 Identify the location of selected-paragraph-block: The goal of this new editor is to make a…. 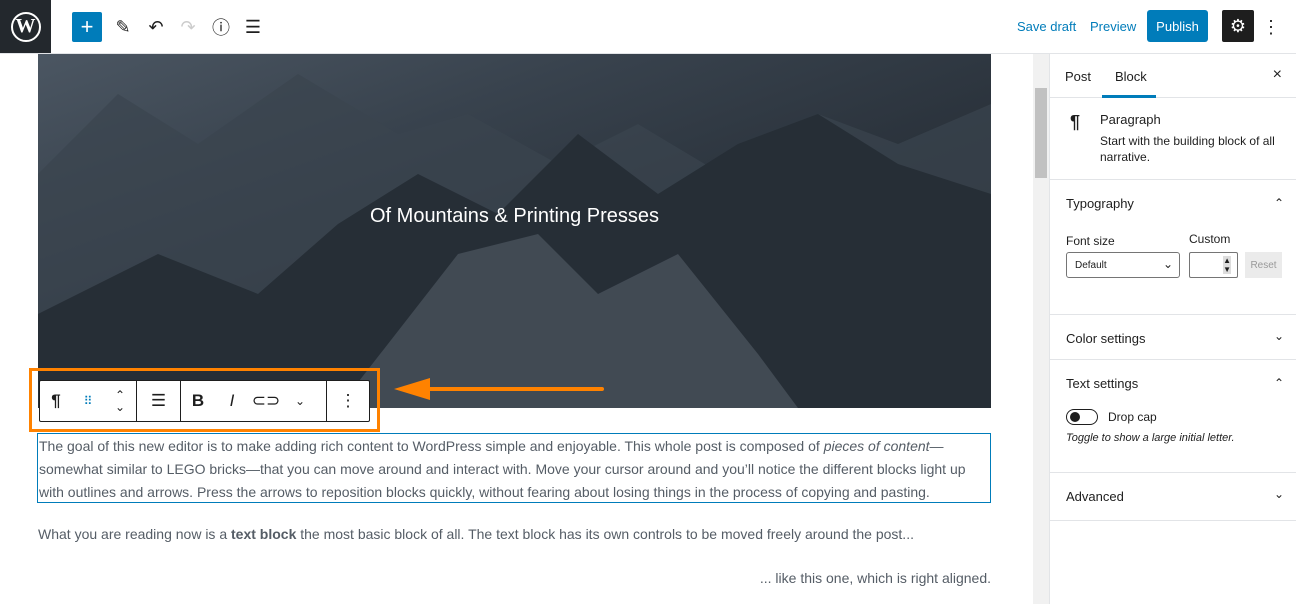
(514, 468).